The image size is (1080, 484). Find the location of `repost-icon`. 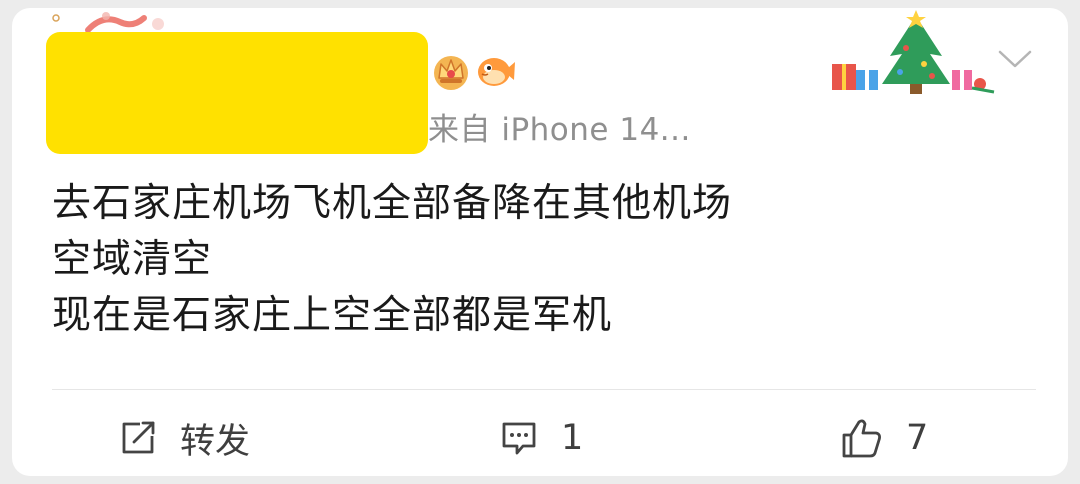

repost-icon is located at coordinates (138, 437).